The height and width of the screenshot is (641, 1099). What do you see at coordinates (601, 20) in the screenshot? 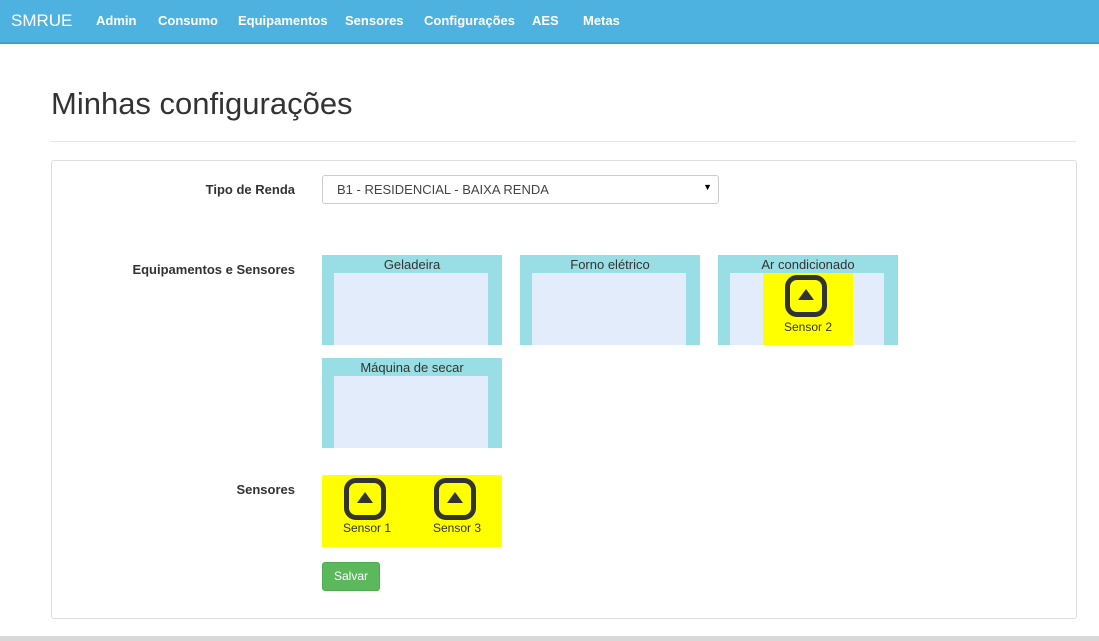
I see `nav-item-metas: Metas` at bounding box center [601, 20].